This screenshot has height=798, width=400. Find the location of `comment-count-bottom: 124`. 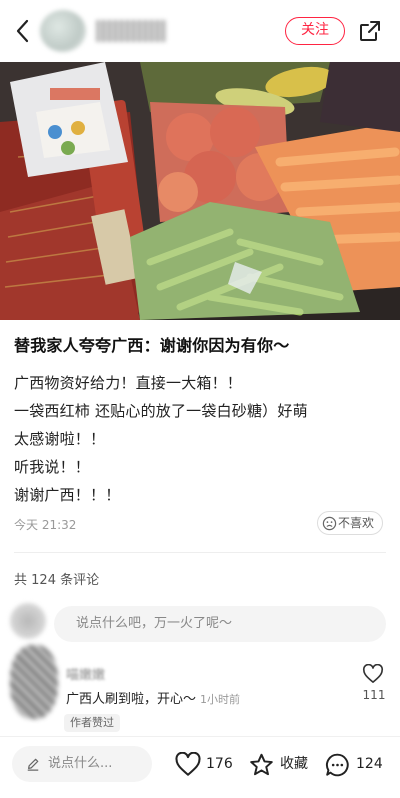

comment-count-bottom: 124 is located at coordinates (369, 764).